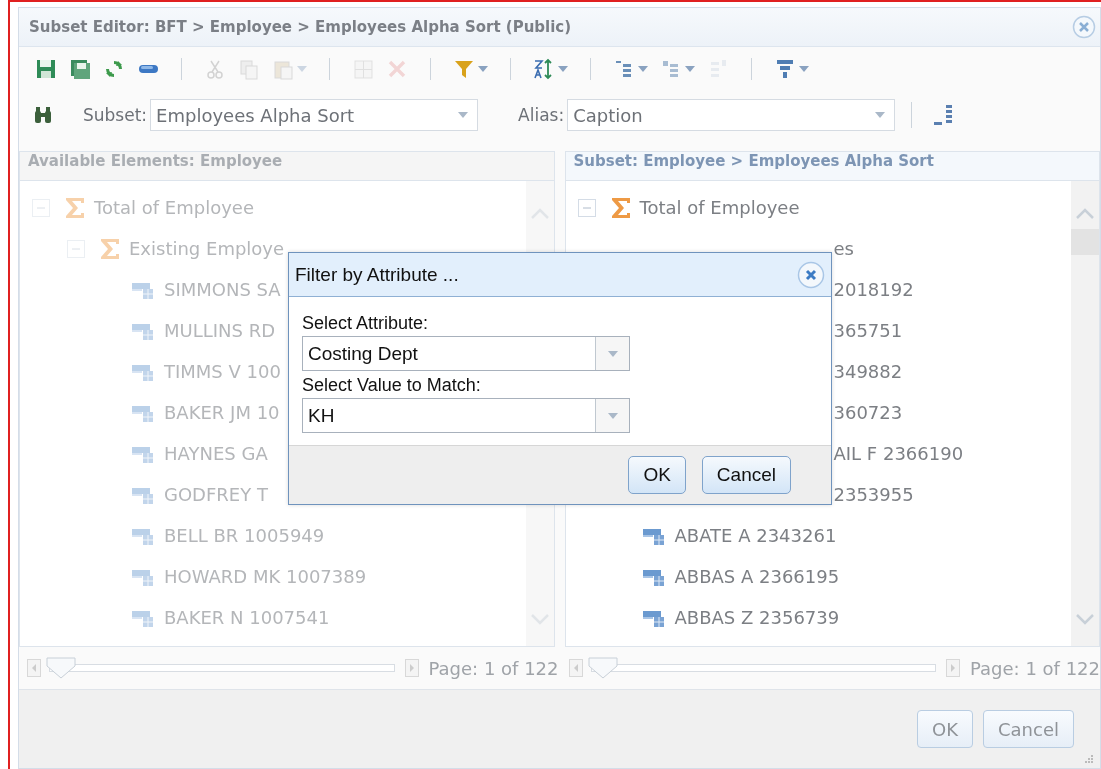  What do you see at coordinates (300, 27) in the screenshot?
I see `window-title: Subset Editor: BFT > Employee > Employees Alpha Sort (Public)` at bounding box center [300, 27].